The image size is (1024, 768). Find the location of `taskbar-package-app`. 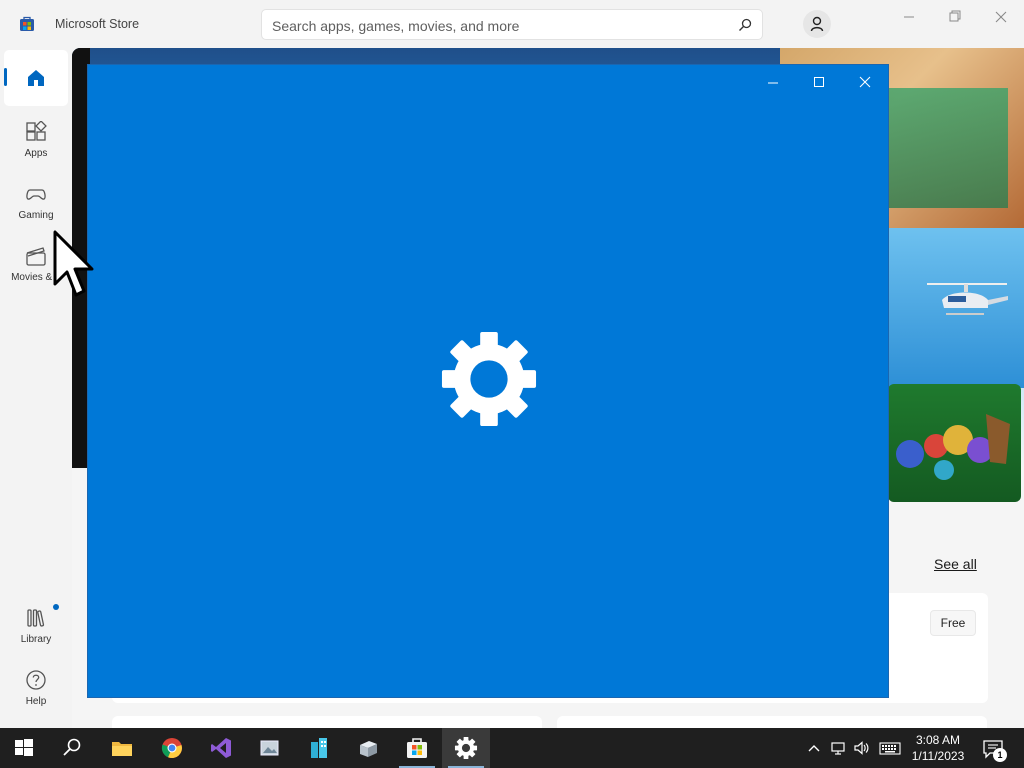

taskbar-package-app is located at coordinates (368, 748).